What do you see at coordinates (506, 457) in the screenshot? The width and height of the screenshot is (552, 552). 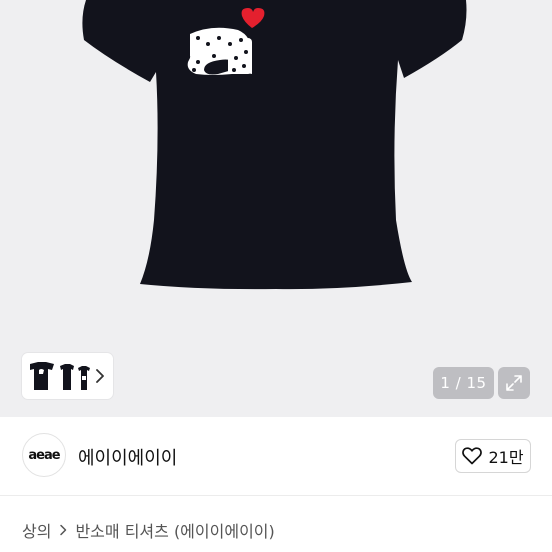 I see `like-count: 21만` at bounding box center [506, 457].